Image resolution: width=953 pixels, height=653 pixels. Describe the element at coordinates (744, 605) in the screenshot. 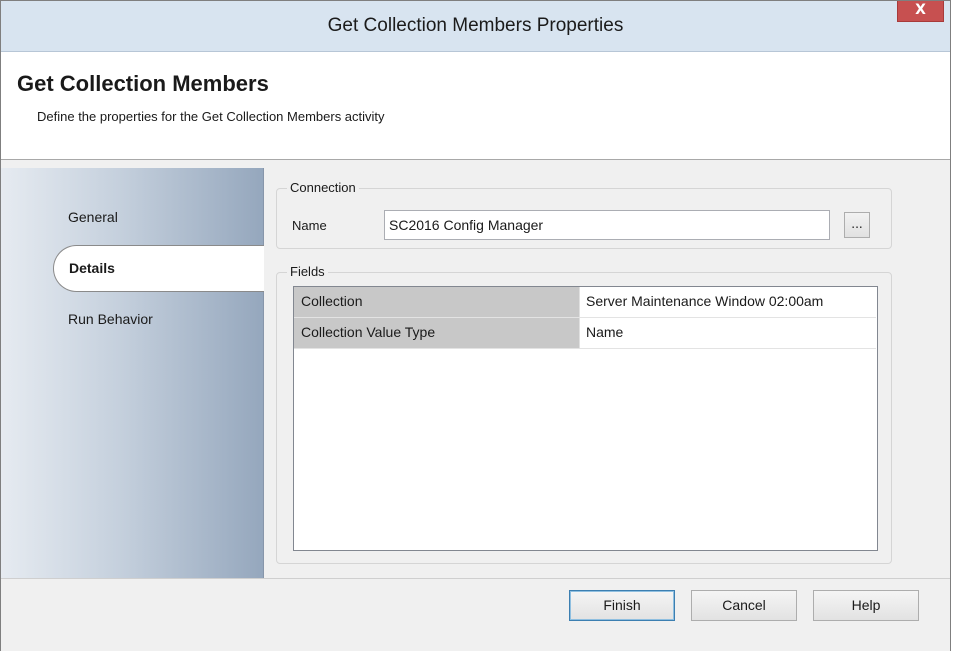

I see `cancel-button: Cancel` at that location.